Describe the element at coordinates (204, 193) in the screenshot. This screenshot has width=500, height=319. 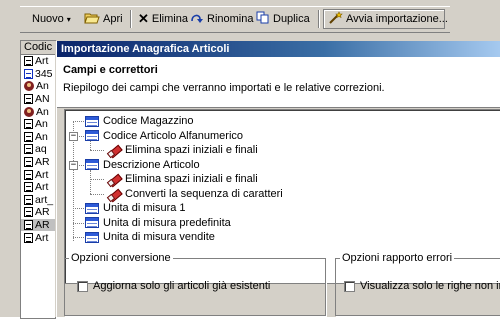
I see `tree-item-label: Converti la sequenza di caratteri` at that location.